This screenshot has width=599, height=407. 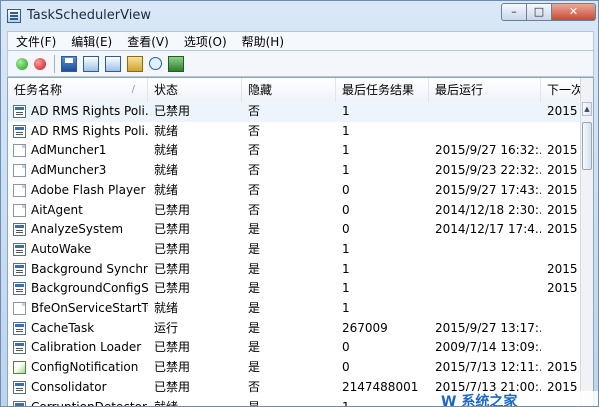 I want to click on scroll-up-arrow: ▲, so click(x=587, y=109).